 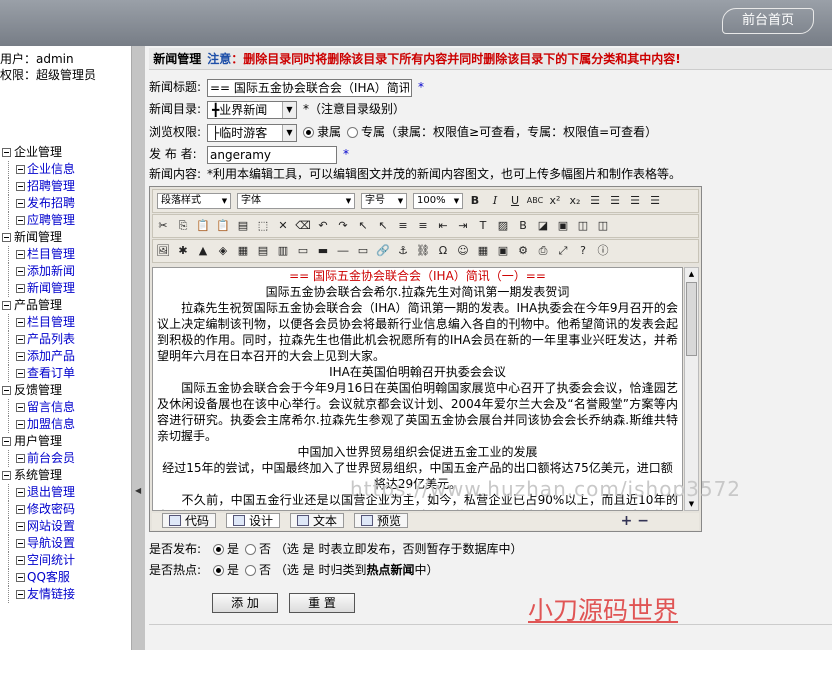 What do you see at coordinates (443, 251) in the screenshot?
I see `special-char-icon: Ω` at bounding box center [443, 251].